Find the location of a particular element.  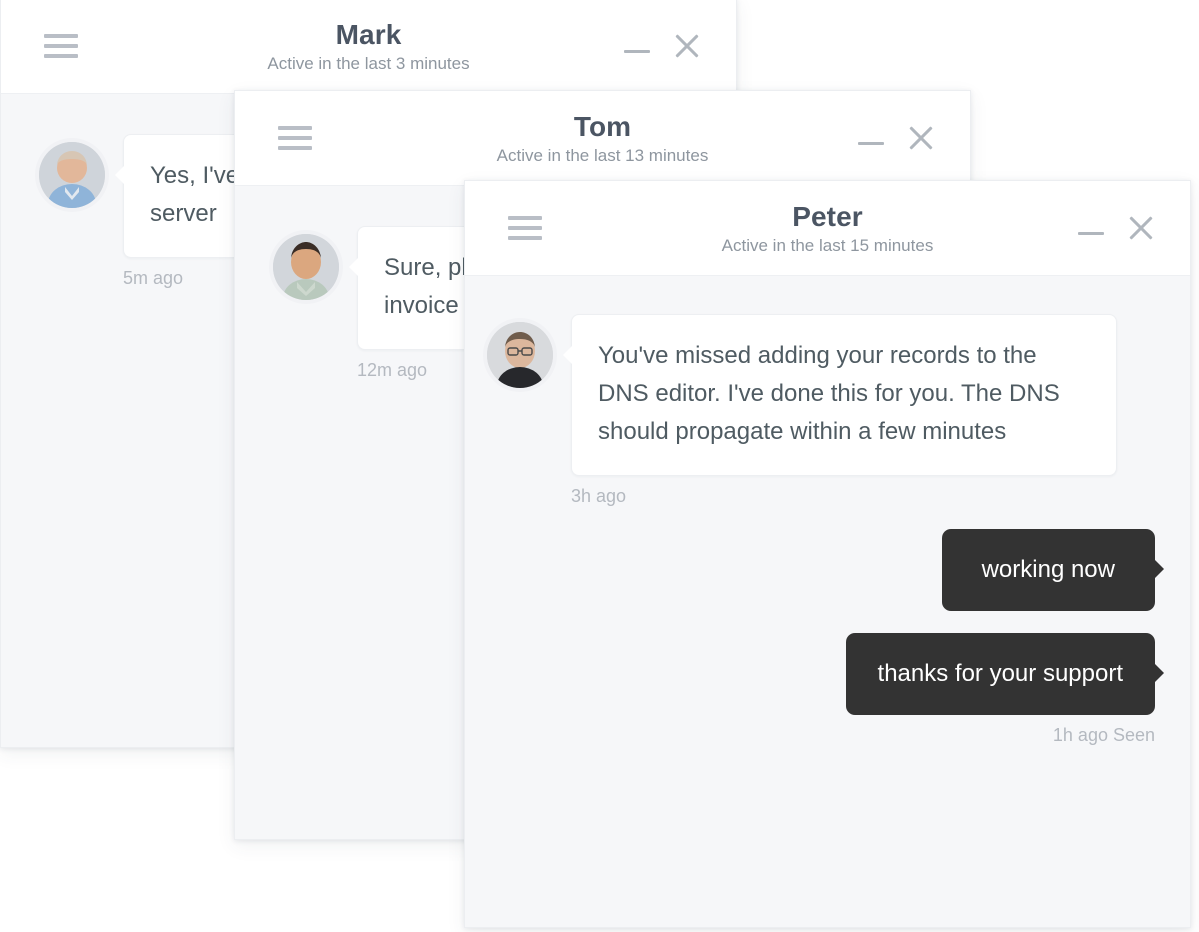

message-timestamp: 1h ago Seen is located at coordinates (1103, 734).